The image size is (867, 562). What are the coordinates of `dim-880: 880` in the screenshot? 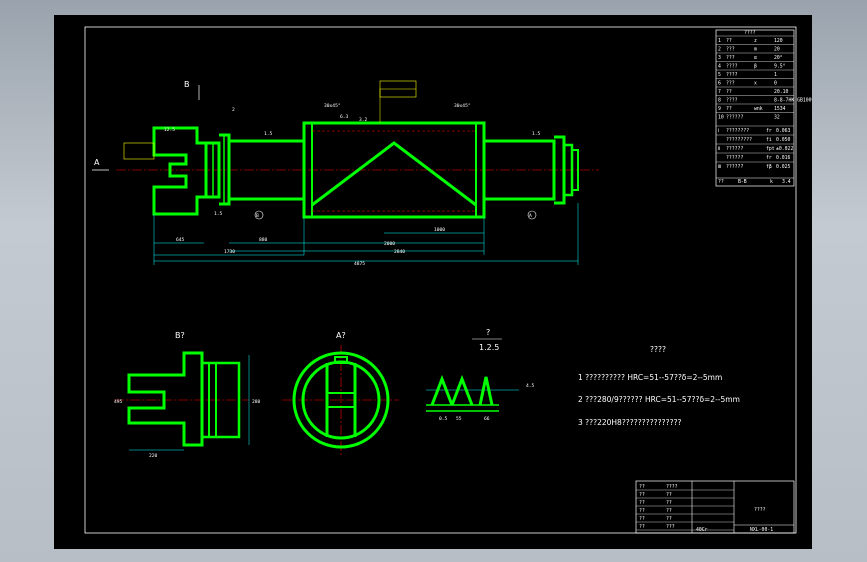 It's located at (263, 240).